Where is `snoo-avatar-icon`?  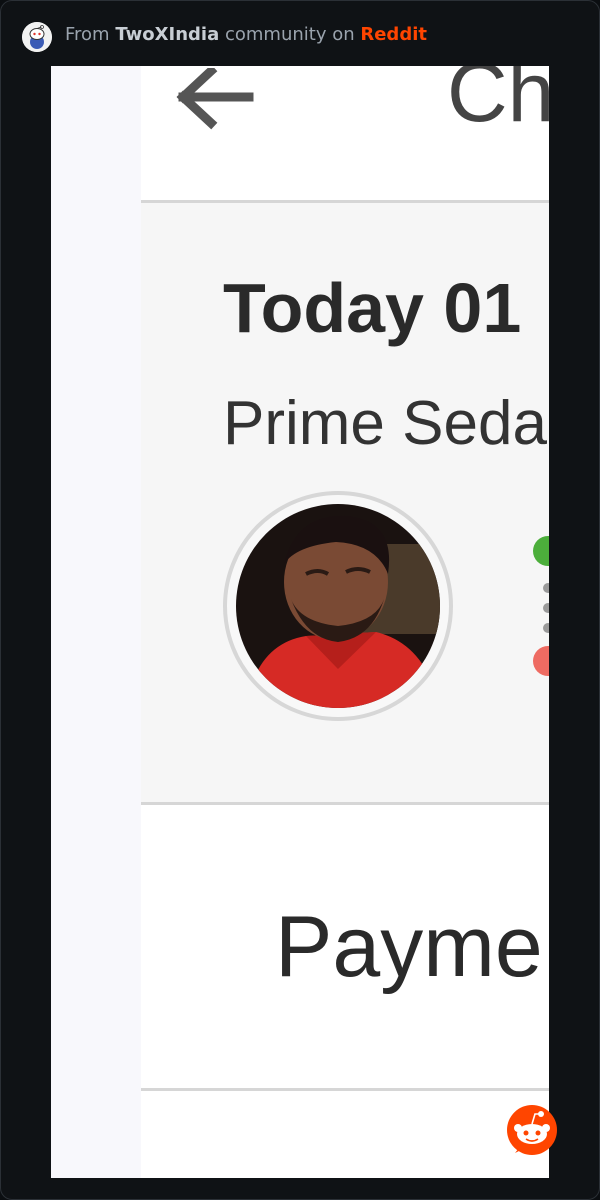 snoo-avatar-icon is located at coordinates (37, 37).